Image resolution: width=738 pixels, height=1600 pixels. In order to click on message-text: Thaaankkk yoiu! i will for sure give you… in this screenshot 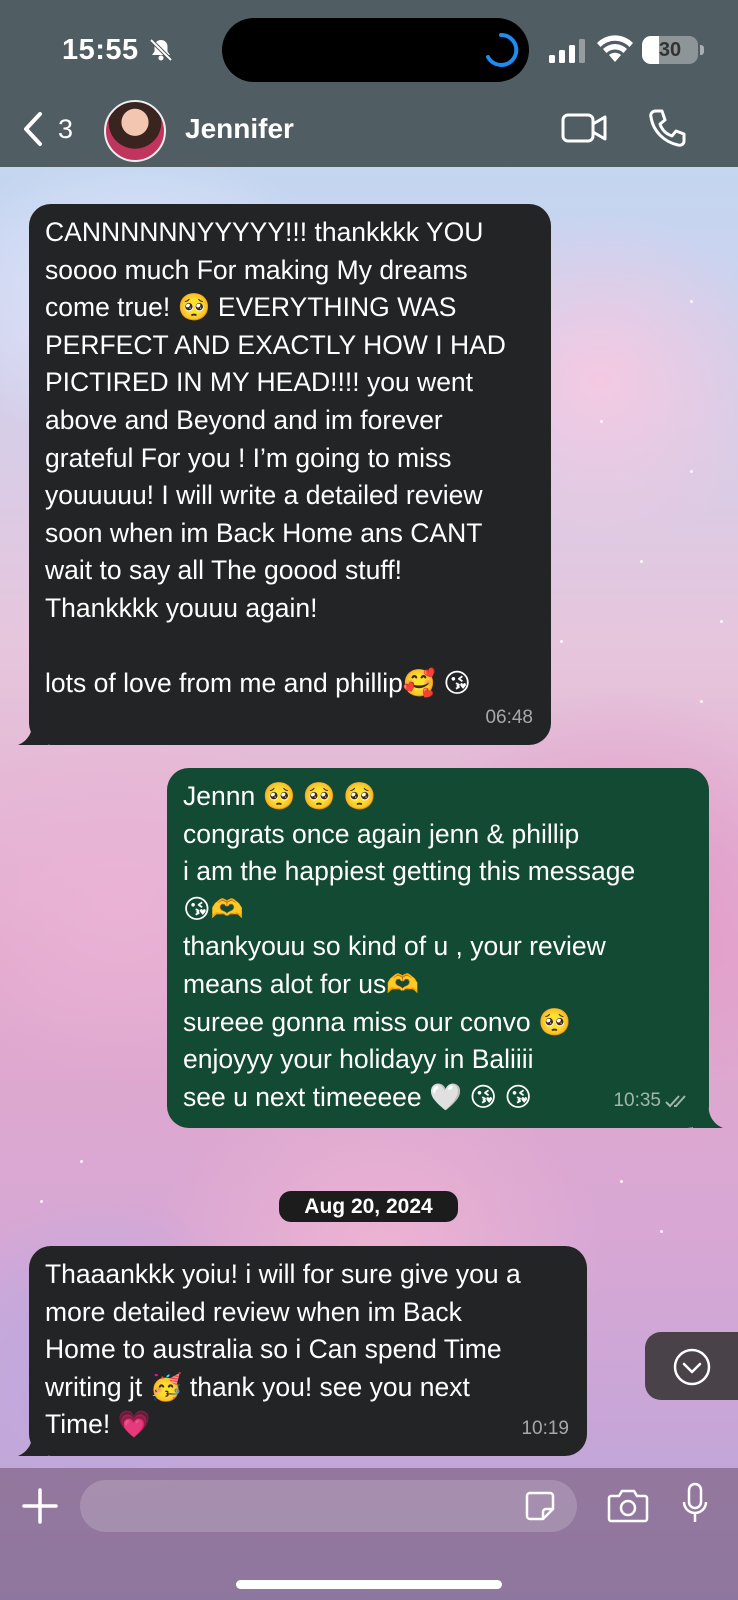, I will do `click(283, 1349)`.